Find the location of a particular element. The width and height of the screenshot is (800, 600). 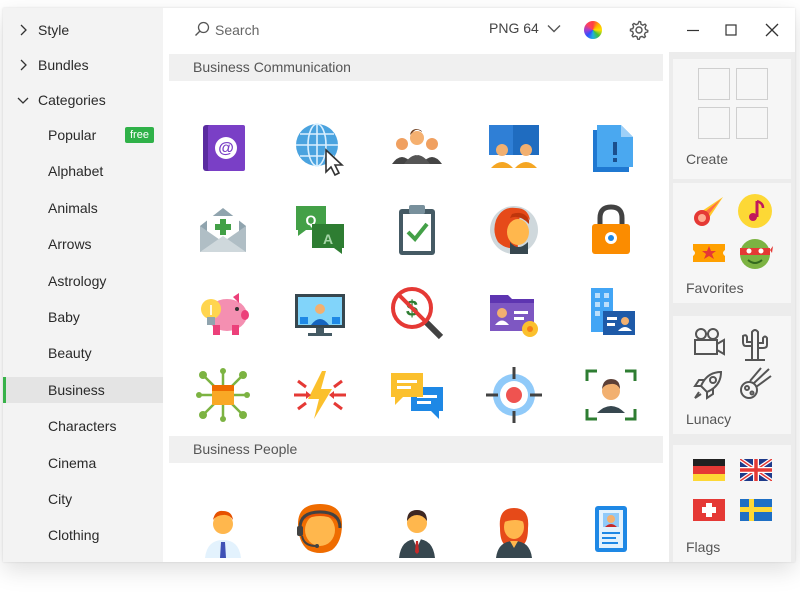

category-astrology: Astrology is located at coordinates (83, 281).